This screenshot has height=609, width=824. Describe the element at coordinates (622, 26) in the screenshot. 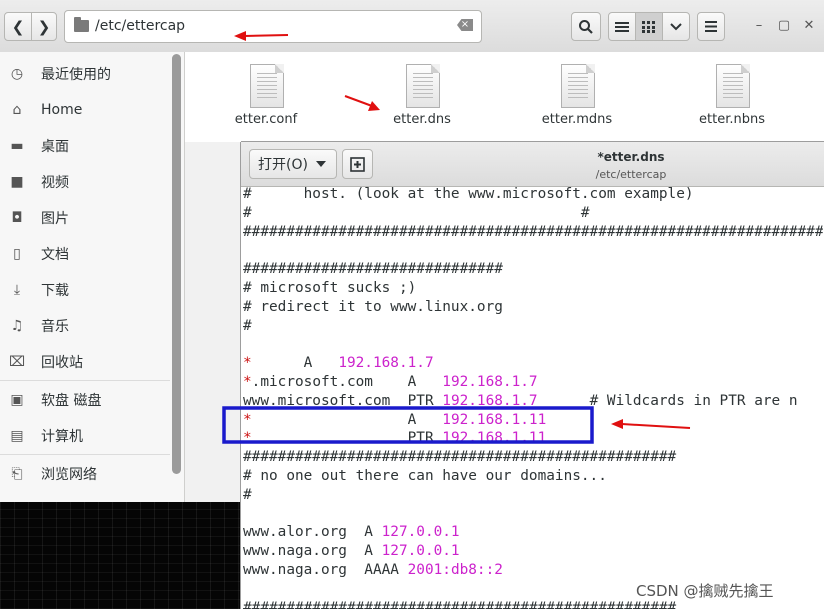

I see `list-view-button` at that location.